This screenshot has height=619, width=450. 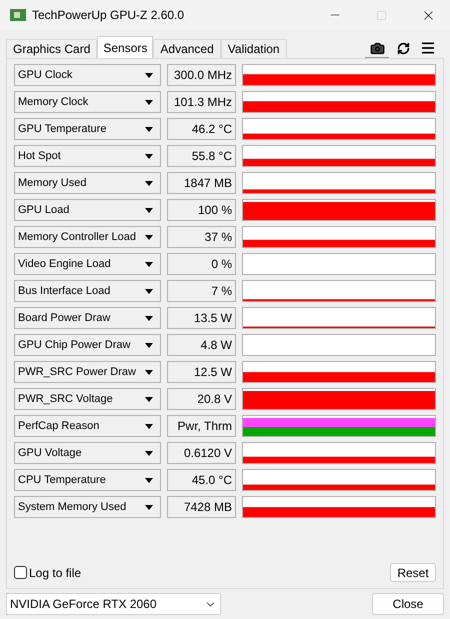 I want to click on sensor-value: 0 %, so click(x=201, y=264).